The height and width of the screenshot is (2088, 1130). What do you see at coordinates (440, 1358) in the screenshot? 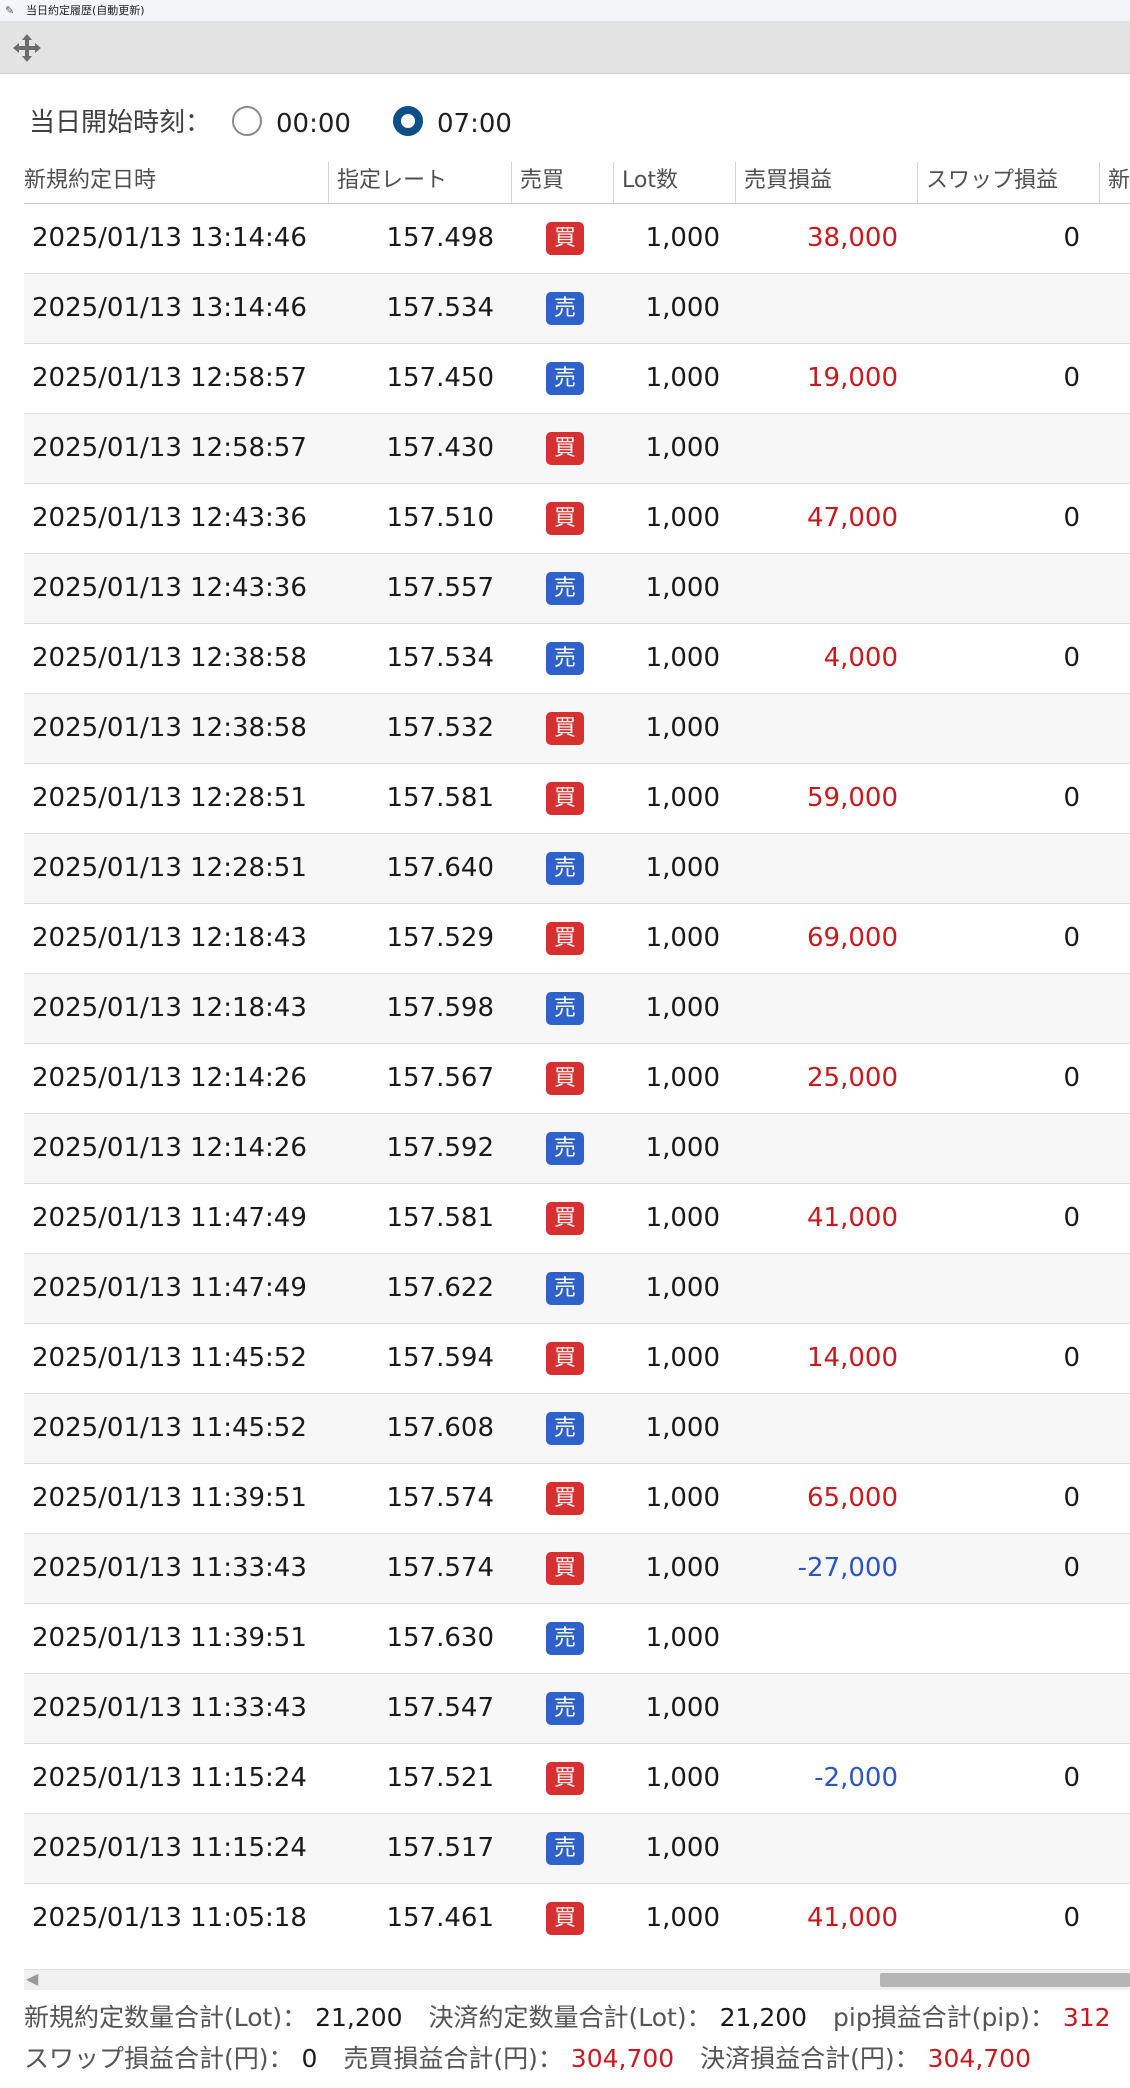
I see `cell-rate: 157.594` at bounding box center [440, 1358].